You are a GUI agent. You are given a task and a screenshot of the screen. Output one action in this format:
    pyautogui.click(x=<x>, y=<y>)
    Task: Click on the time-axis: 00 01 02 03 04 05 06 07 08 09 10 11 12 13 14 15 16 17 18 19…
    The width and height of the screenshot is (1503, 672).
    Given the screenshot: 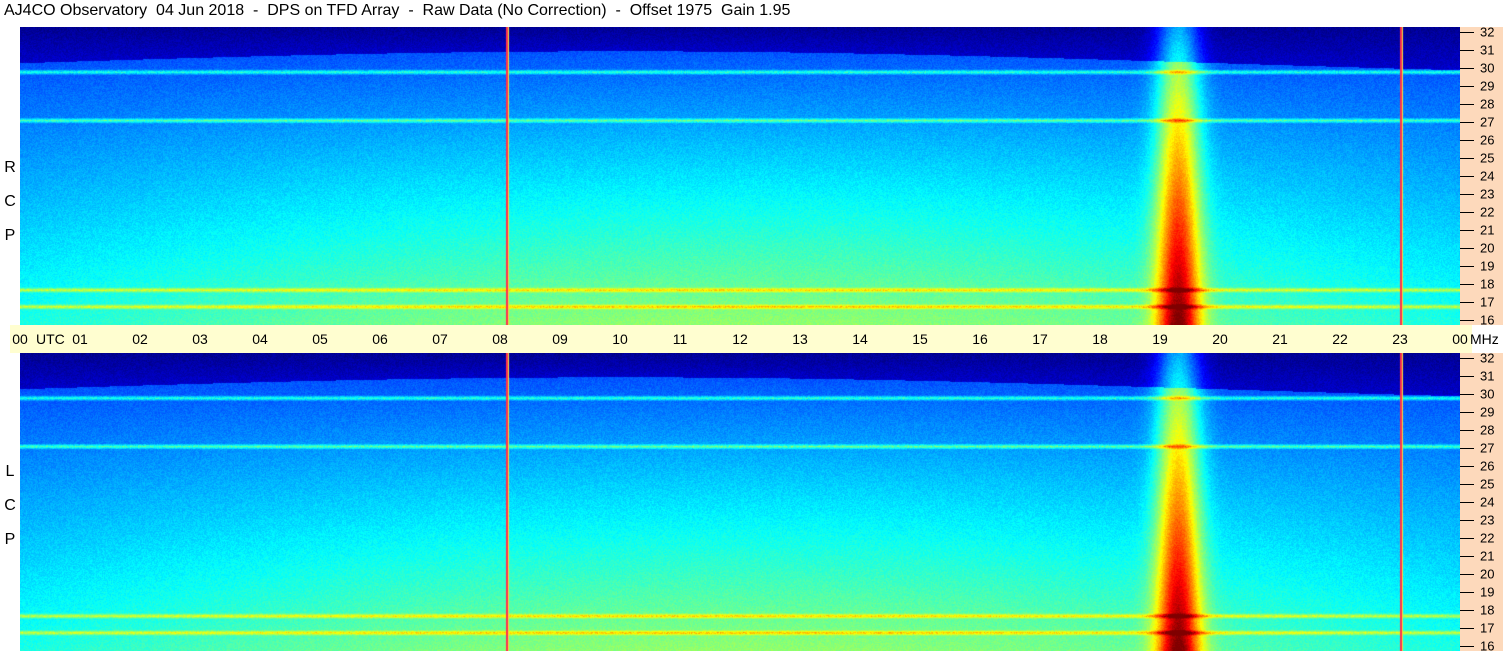 What is the action you would take?
    pyautogui.click(x=741, y=339)
    